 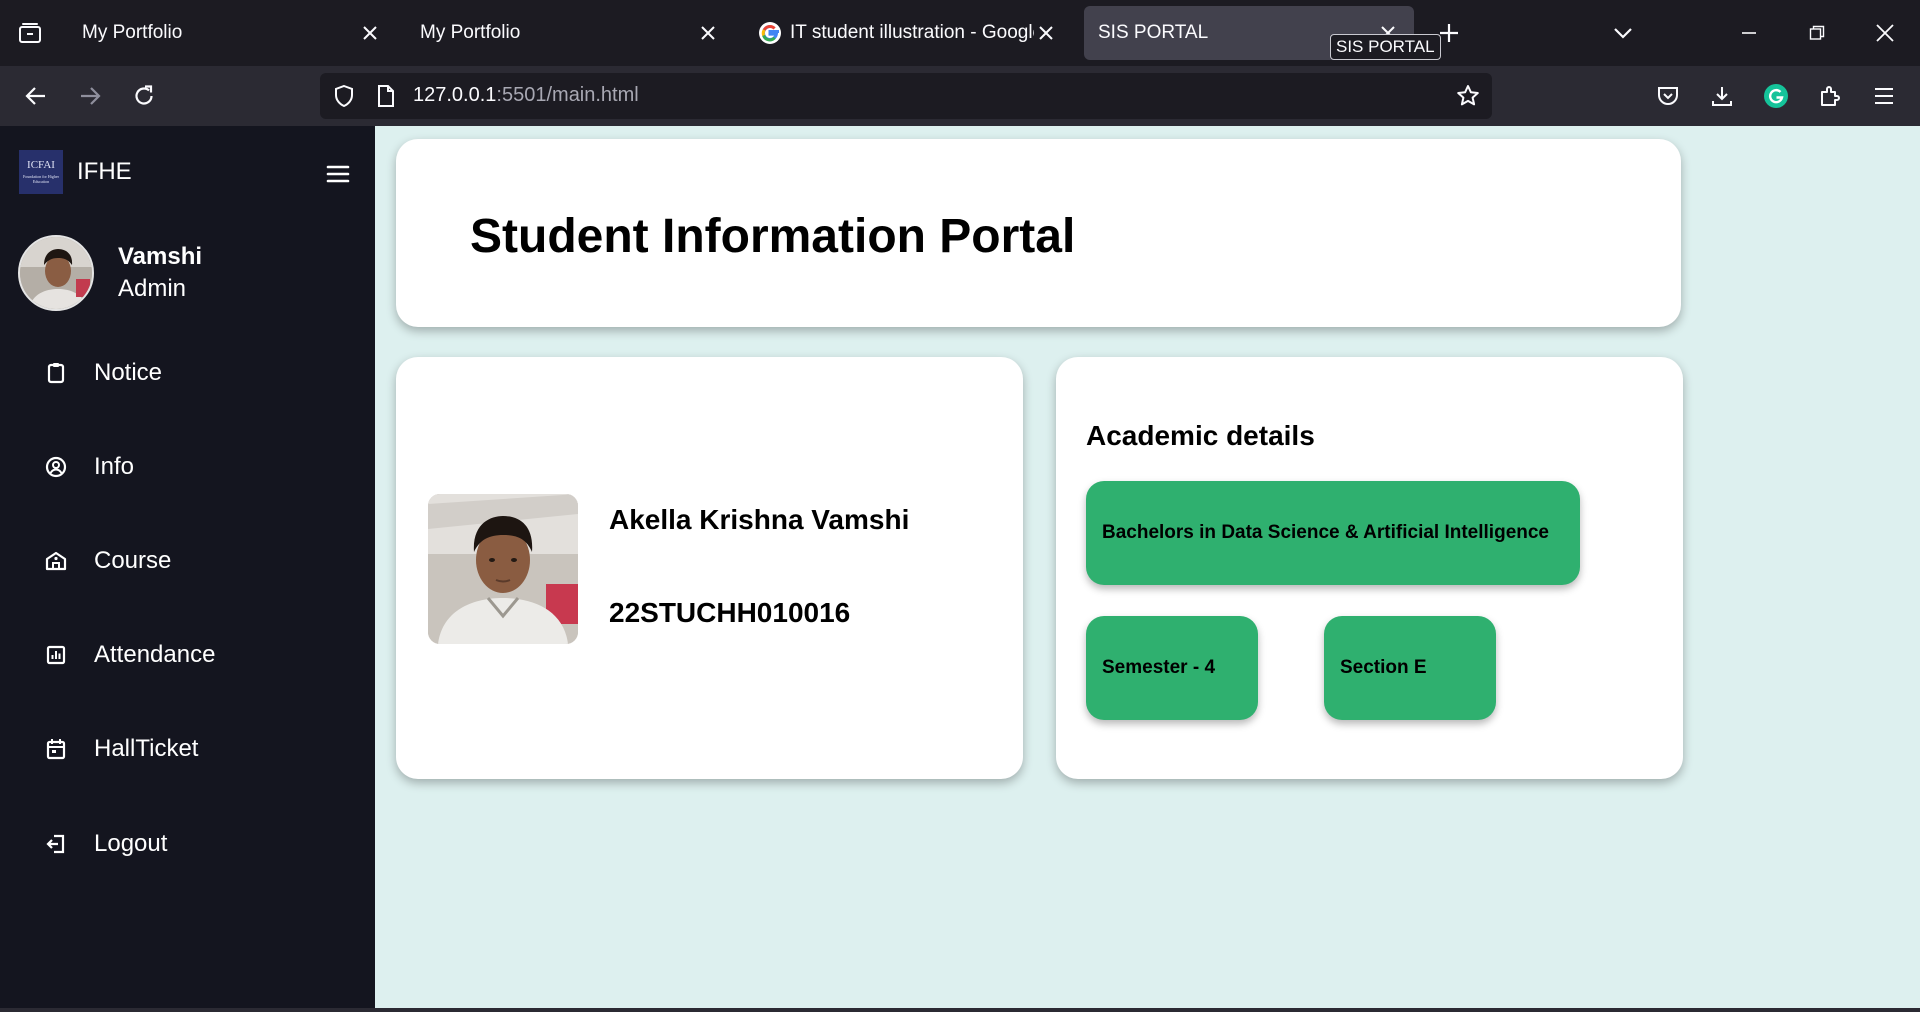 What do you see at coordinates (152, 288) in the screenshot?
I see `user-role: Admin` at bounding box center [152, 288].